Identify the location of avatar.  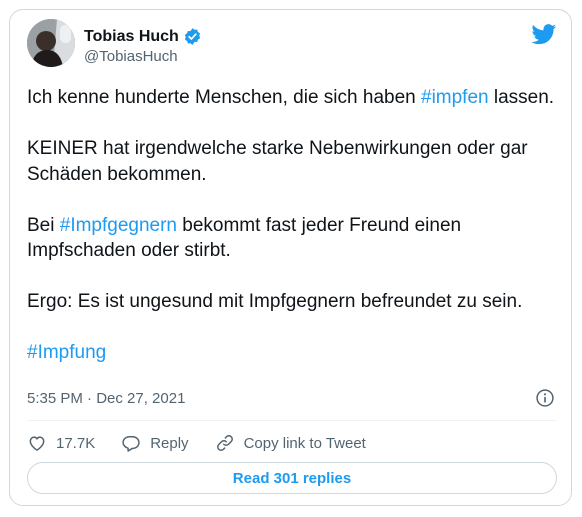
(51, 43).